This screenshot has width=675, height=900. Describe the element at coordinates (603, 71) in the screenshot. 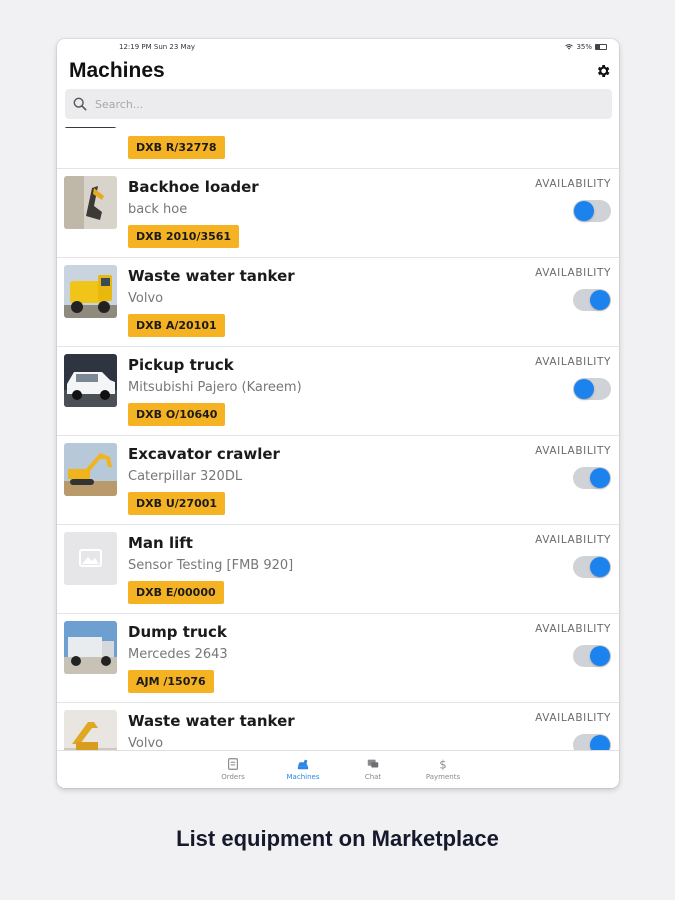

I see `gear-icon` at that location.